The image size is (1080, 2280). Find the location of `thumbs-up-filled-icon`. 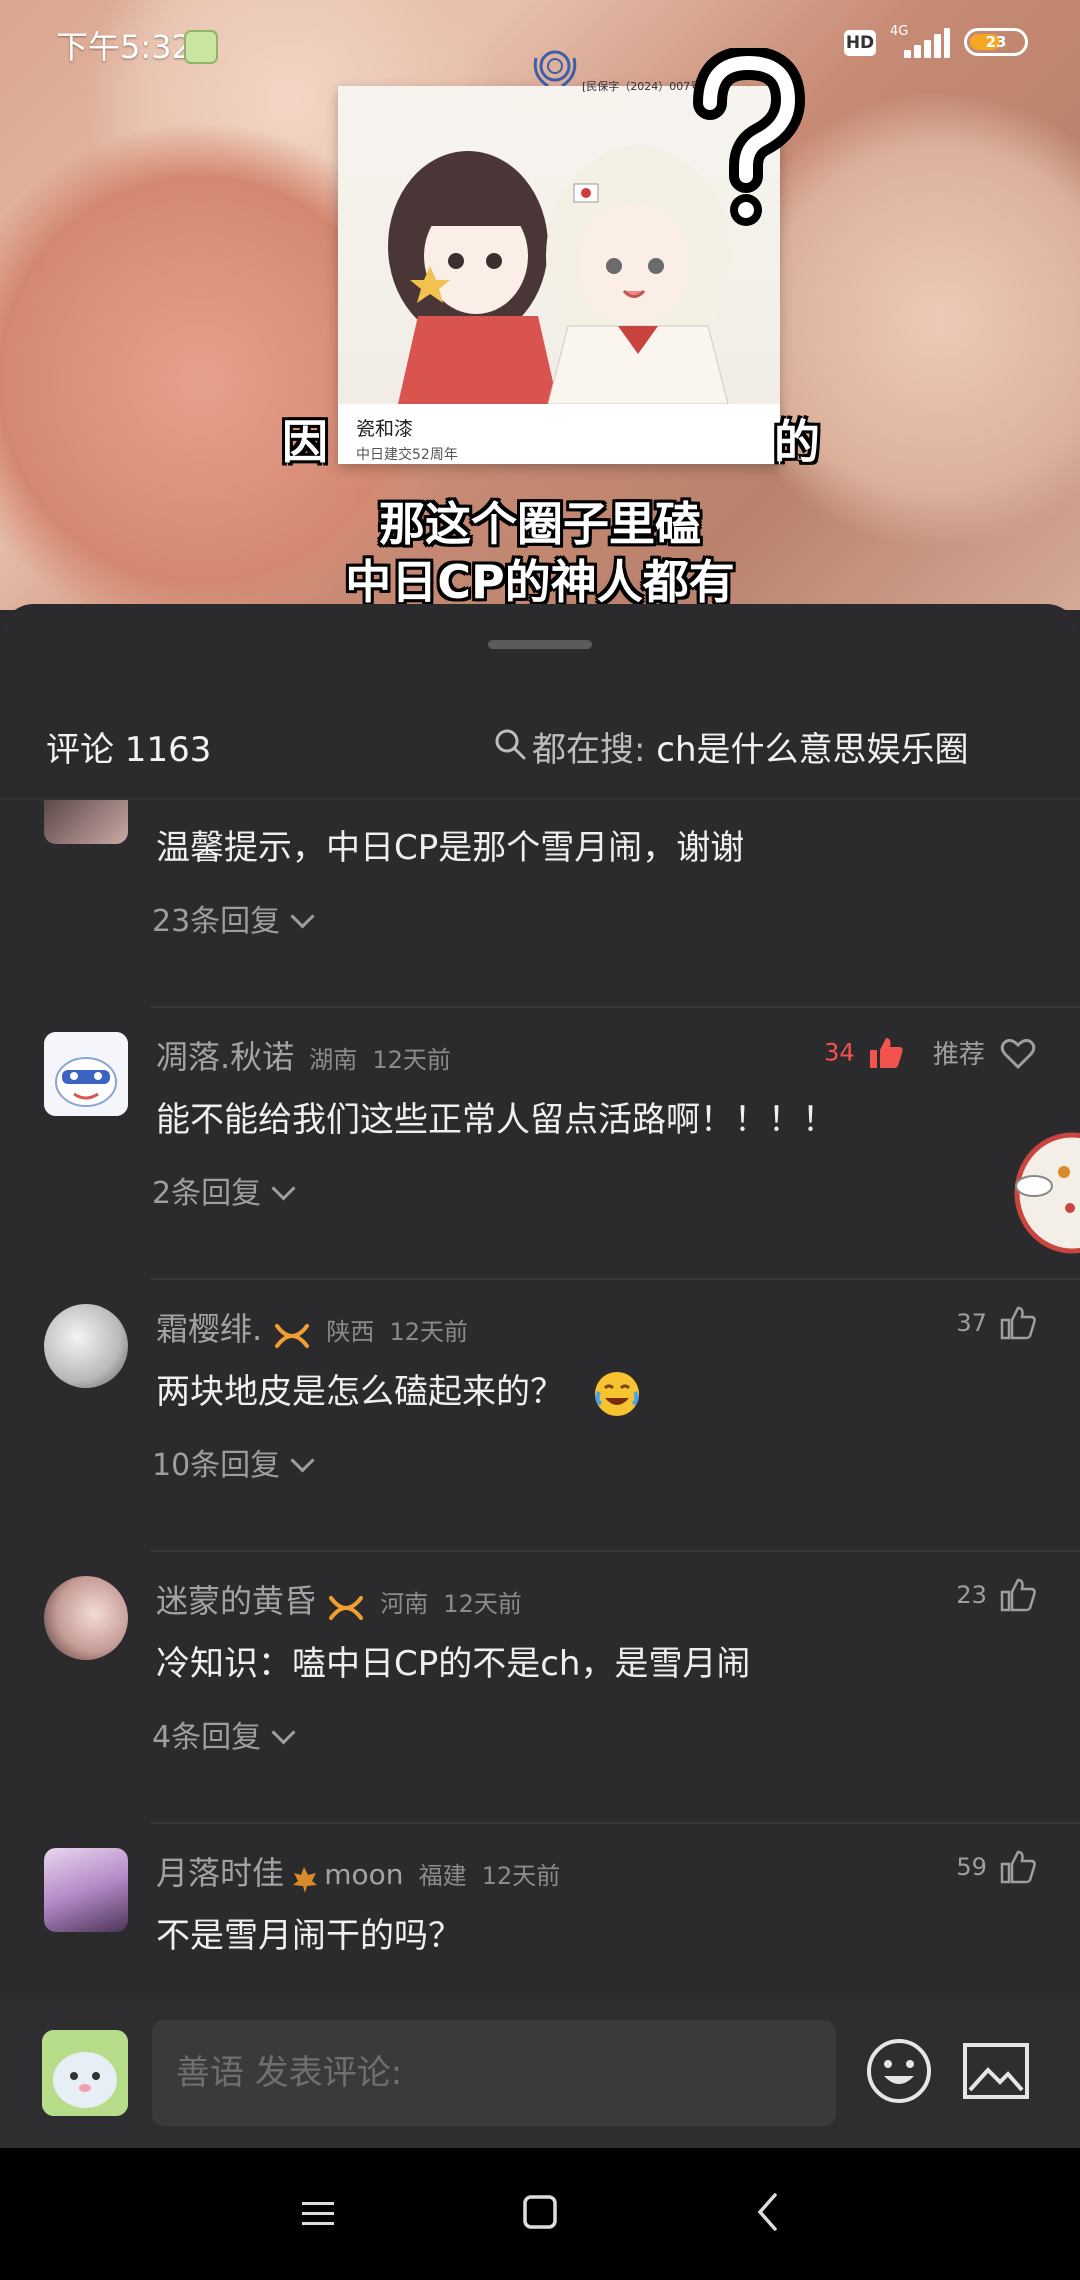

thumbs-up-filled-icon is located at coordinates (886, 1053).